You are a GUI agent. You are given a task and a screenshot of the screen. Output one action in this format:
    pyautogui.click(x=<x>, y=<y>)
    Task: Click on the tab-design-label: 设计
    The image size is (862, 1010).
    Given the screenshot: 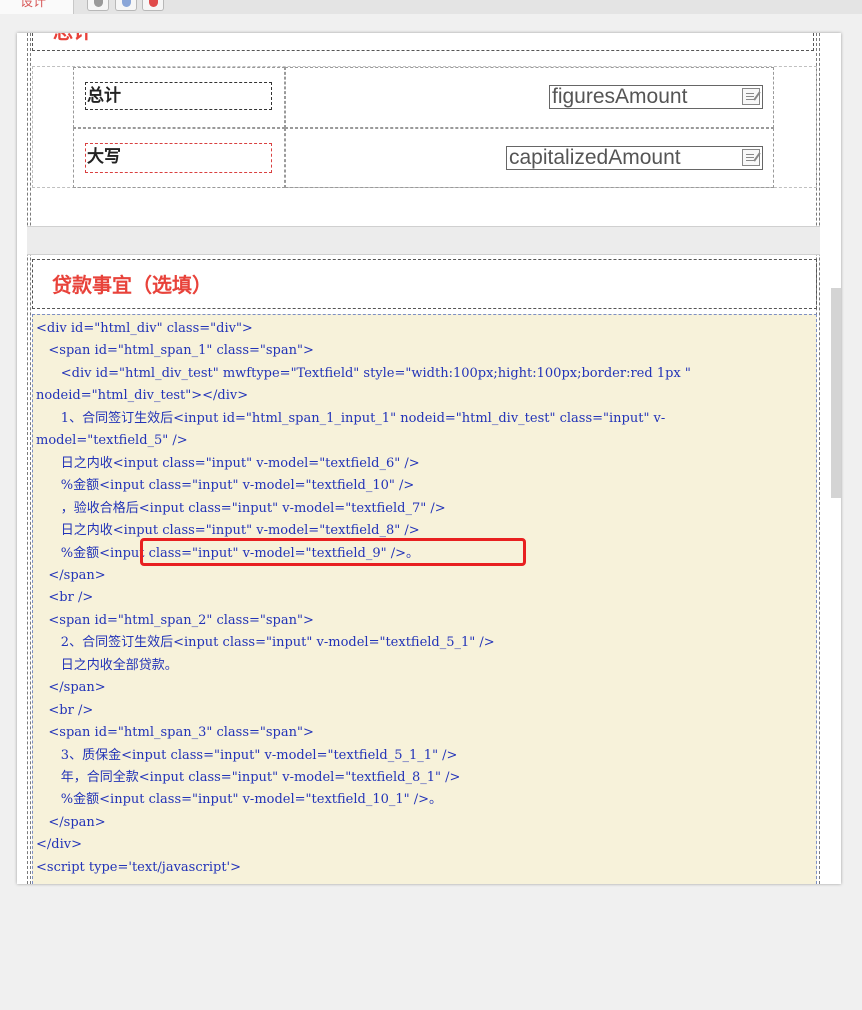 What is the action you would take?
    pyautogui.click(x=33, y=5)
    